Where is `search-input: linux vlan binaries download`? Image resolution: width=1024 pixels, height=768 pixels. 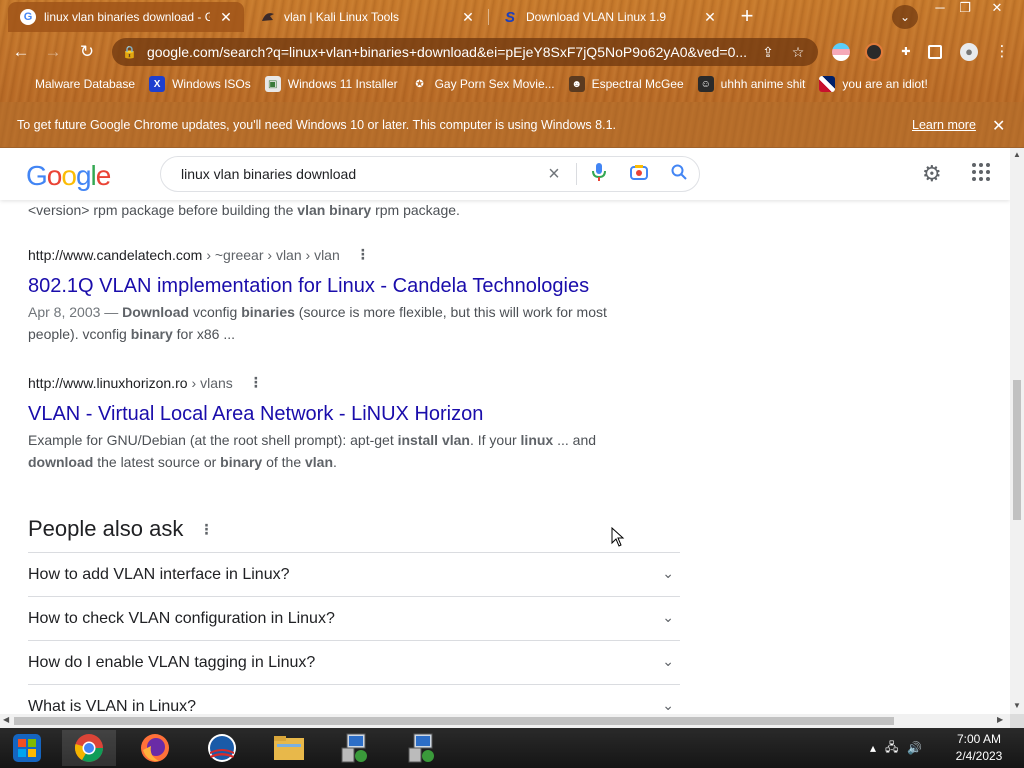 search-input: linux vlan binaries download is located at coordinates (357, 174).